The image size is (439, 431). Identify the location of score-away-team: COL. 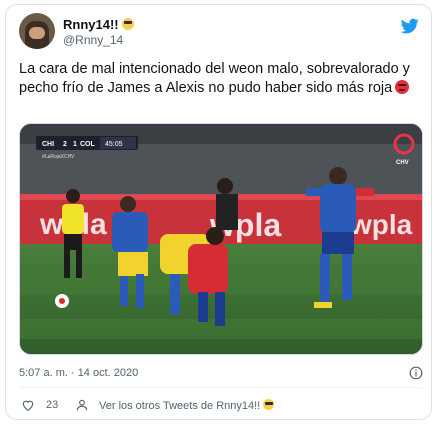
(88, 144).